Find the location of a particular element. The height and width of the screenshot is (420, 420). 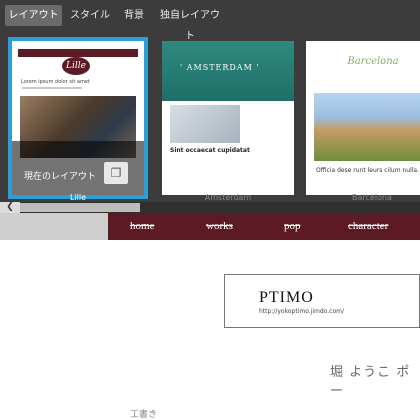

lille-nav is located at coordinates (78, 53).